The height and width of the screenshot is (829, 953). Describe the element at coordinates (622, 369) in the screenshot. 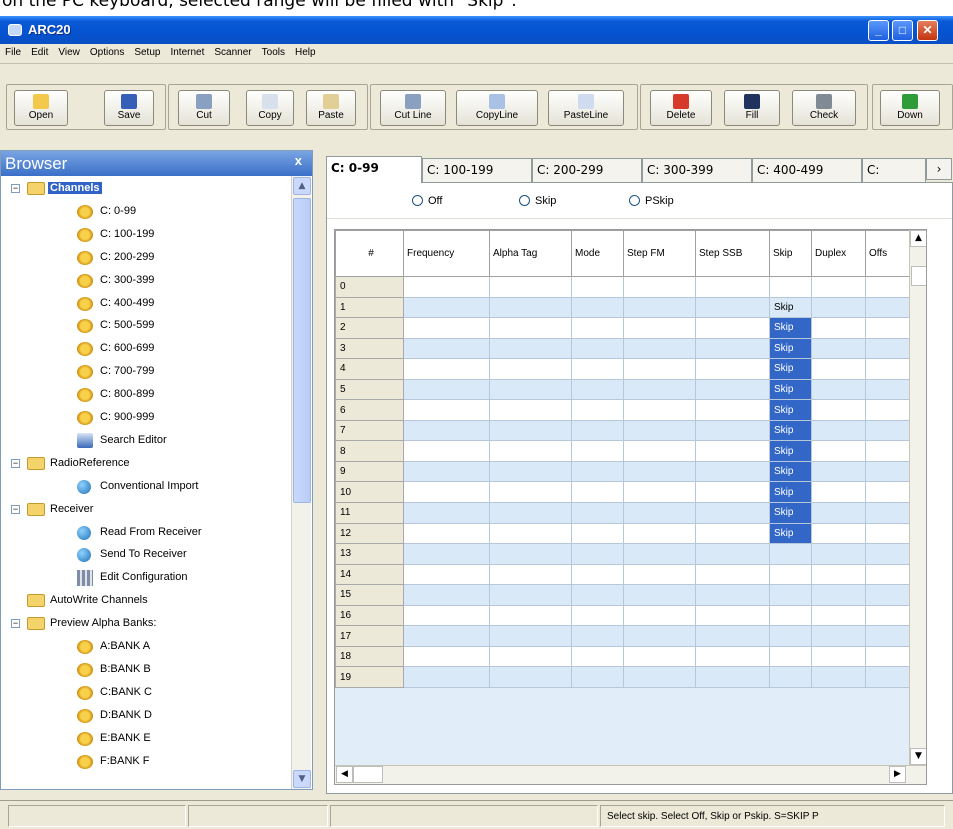

I see `table-row: 4 Skip` at that location.